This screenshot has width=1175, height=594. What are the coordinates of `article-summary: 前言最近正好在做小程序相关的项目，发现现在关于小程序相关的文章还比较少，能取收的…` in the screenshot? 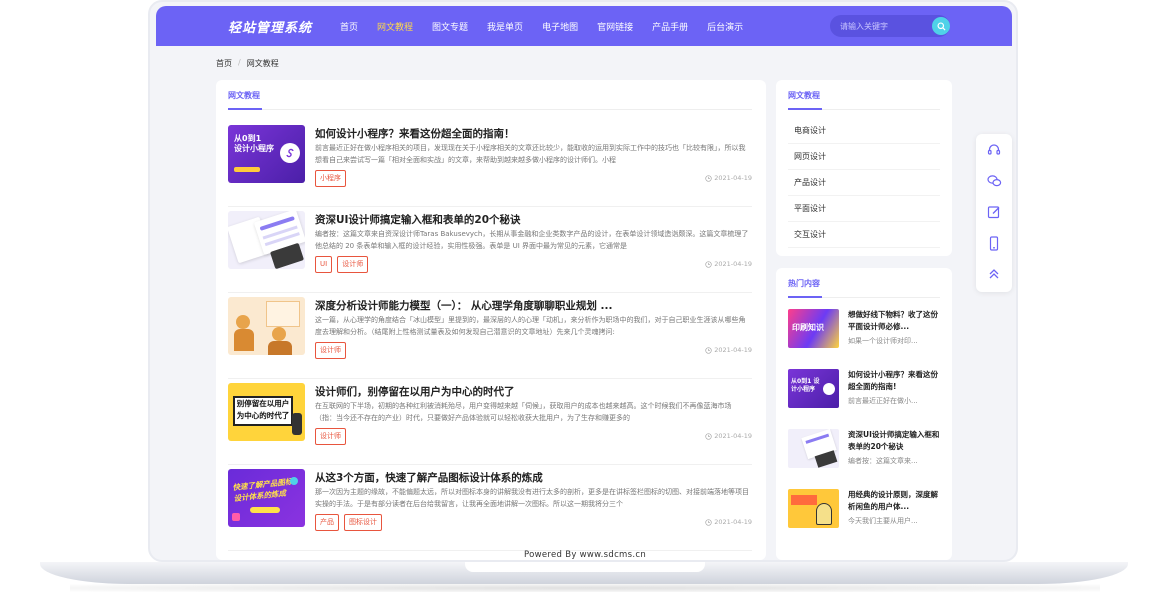 It's located at (530, 154).